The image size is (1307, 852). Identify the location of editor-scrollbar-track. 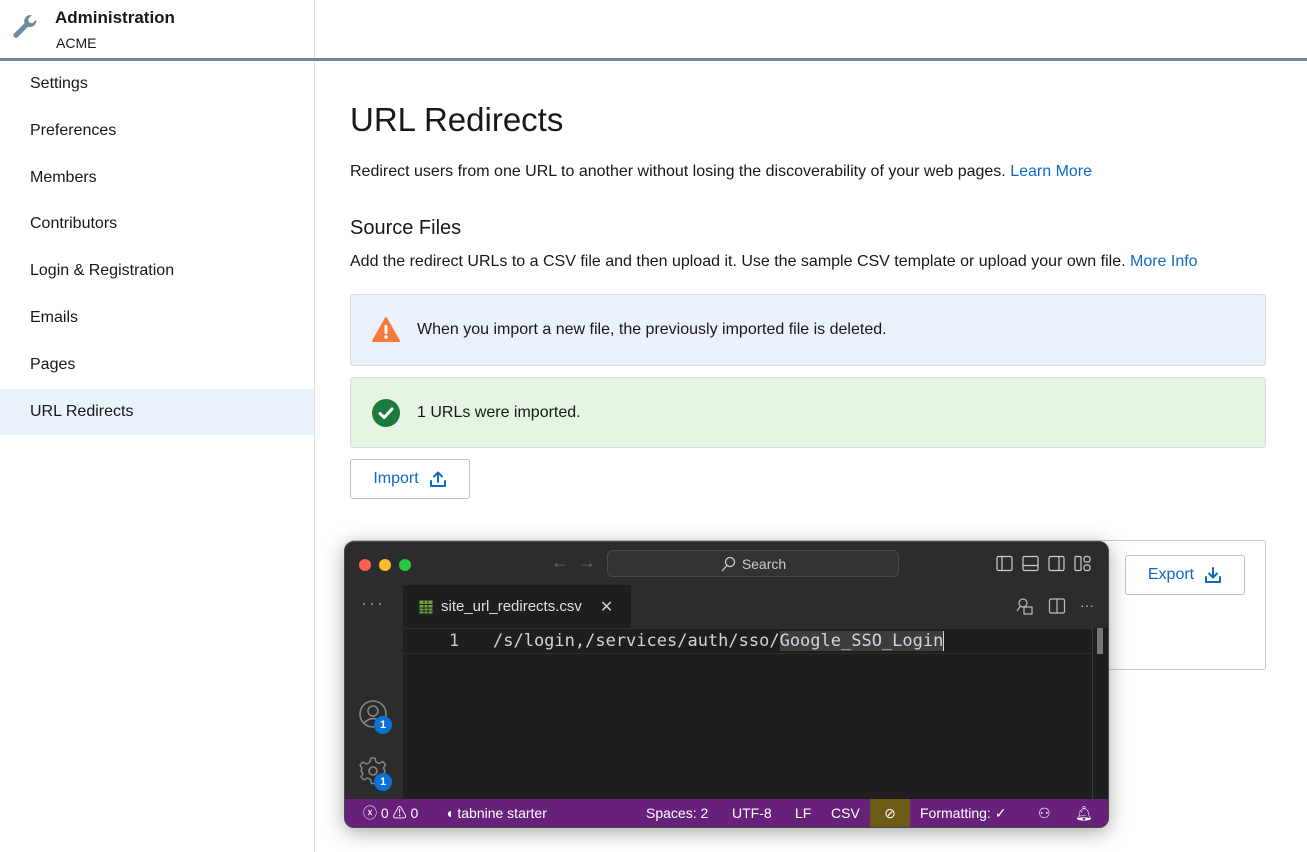
(1092, 714).